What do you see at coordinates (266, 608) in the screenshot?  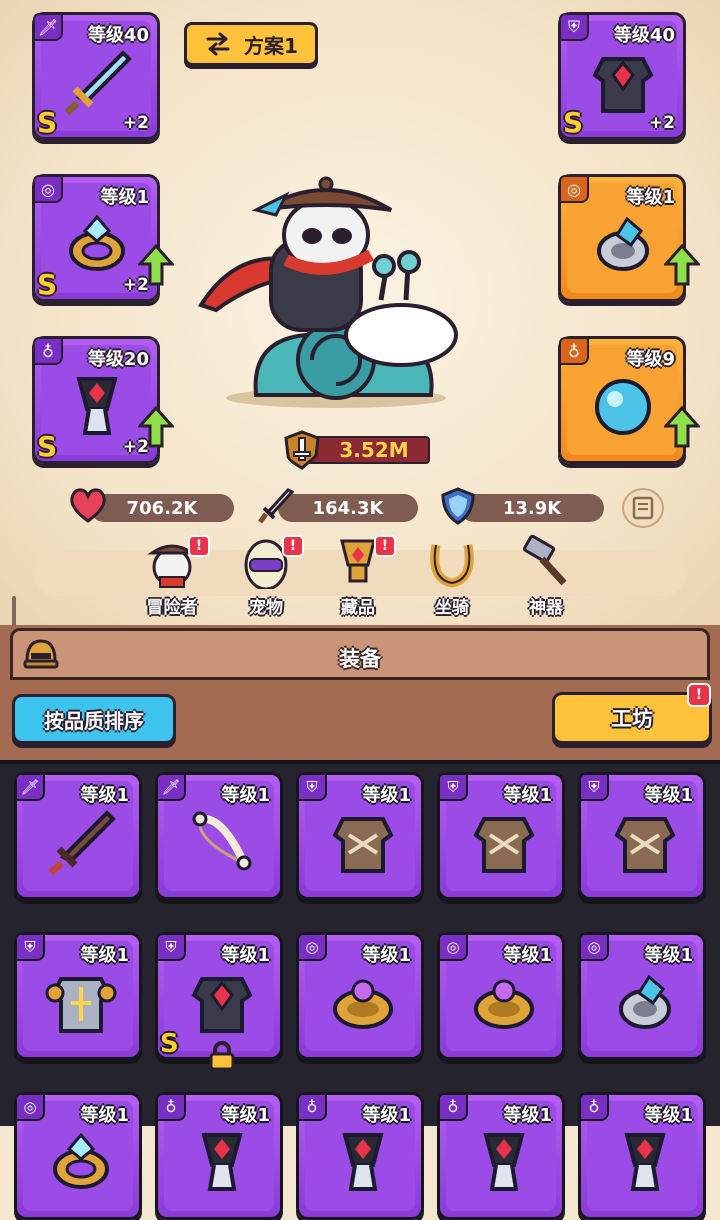 I see `nav-label: 宠物` at bounding box center [266, 608].